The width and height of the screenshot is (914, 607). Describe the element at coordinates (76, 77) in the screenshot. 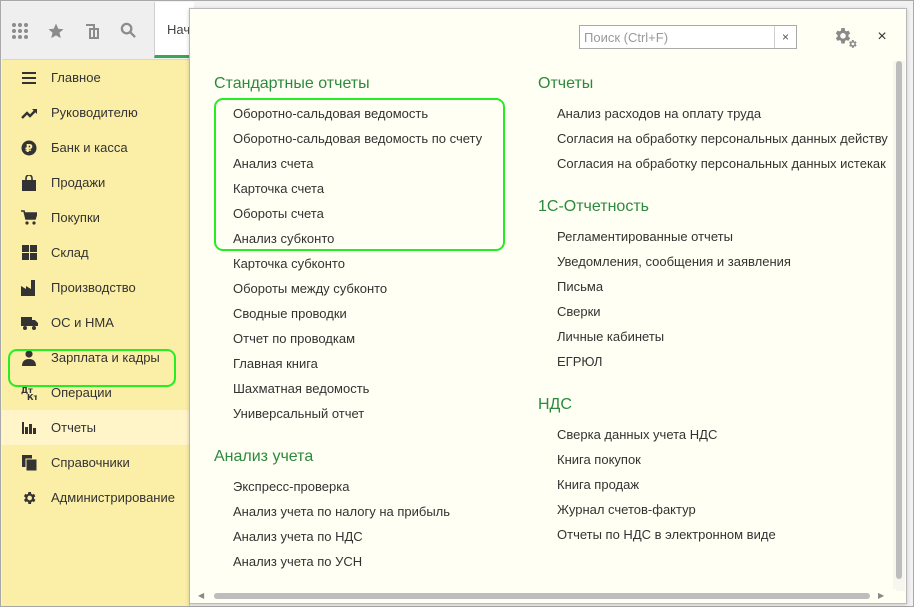

I see `sidebar-item-label: Главное` at that location.